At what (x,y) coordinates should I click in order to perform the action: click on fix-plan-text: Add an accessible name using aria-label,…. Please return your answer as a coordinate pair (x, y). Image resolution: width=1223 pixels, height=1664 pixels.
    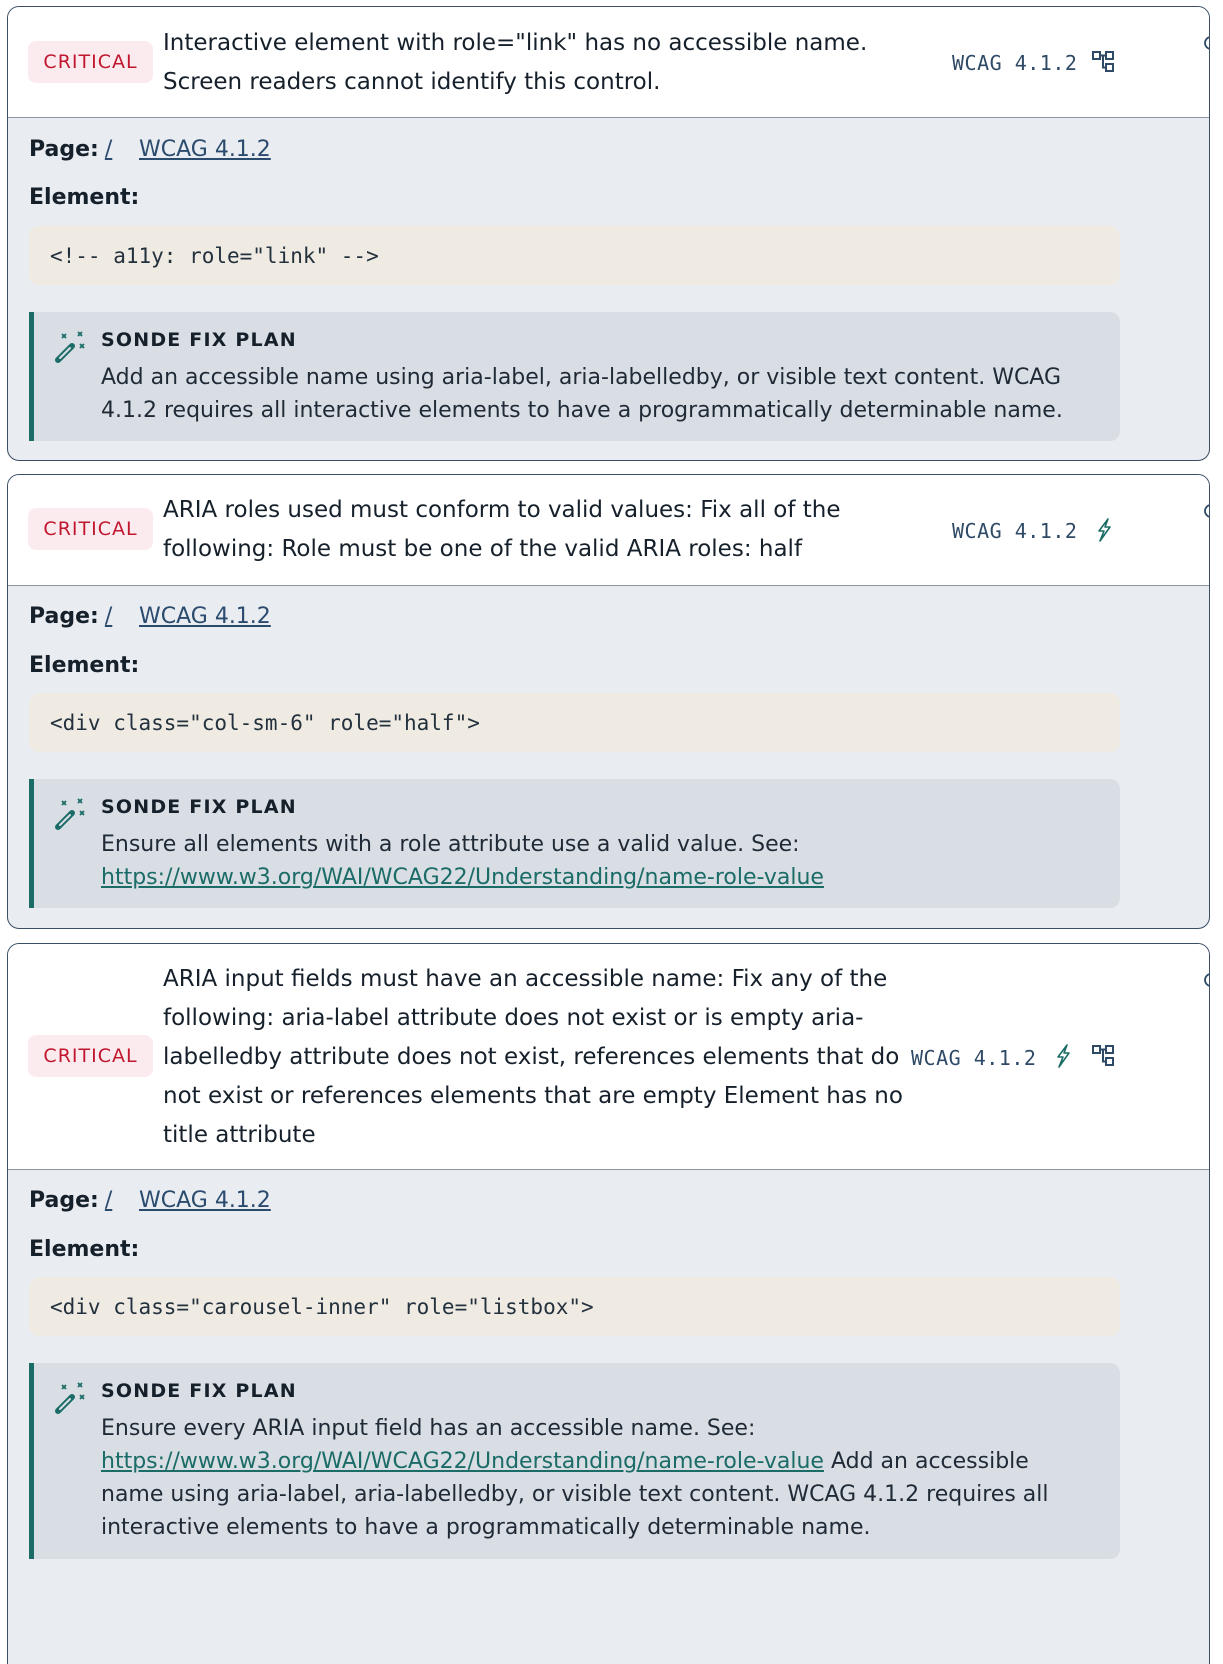
    Looking at the image, I should click on (596, 394).